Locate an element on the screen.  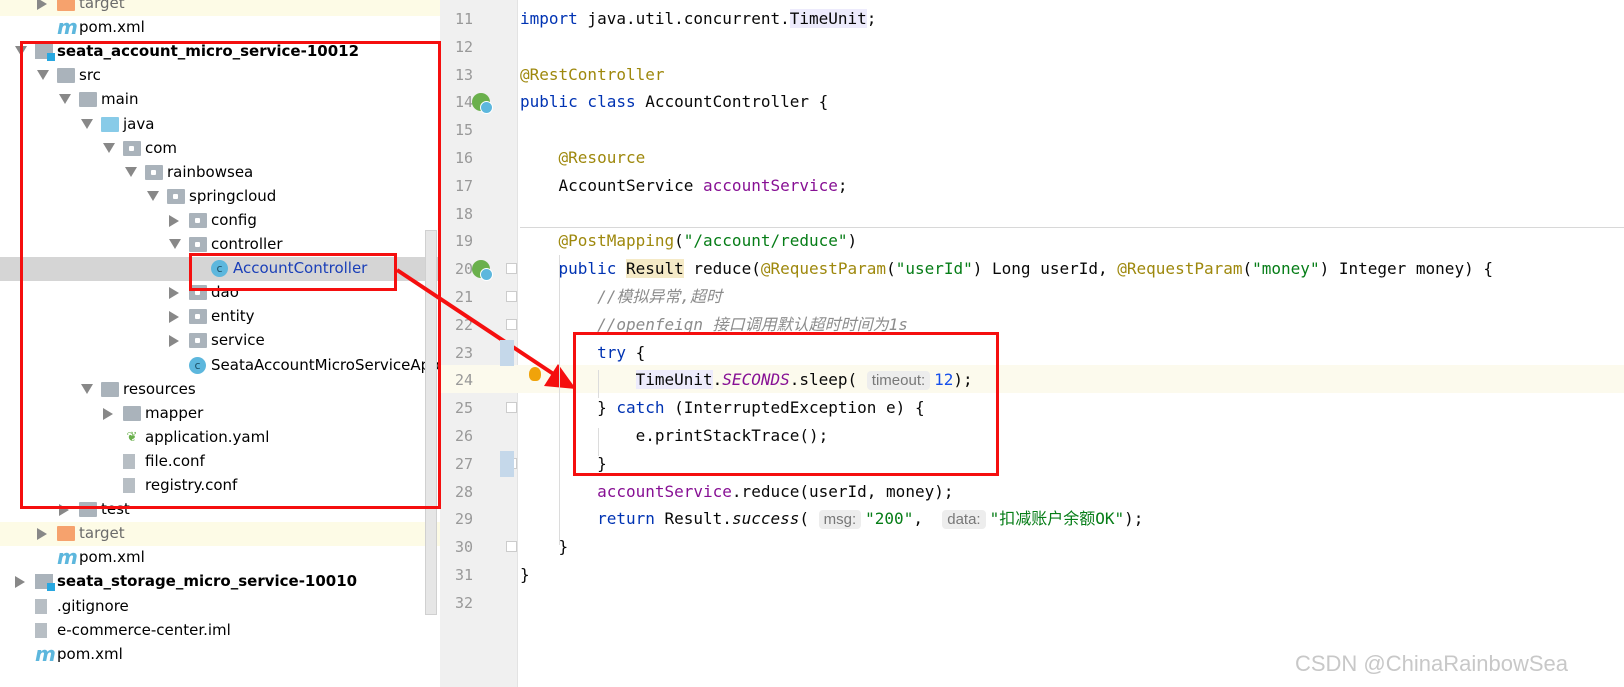
spring-bean-icon is located at coordinates (482, 104).